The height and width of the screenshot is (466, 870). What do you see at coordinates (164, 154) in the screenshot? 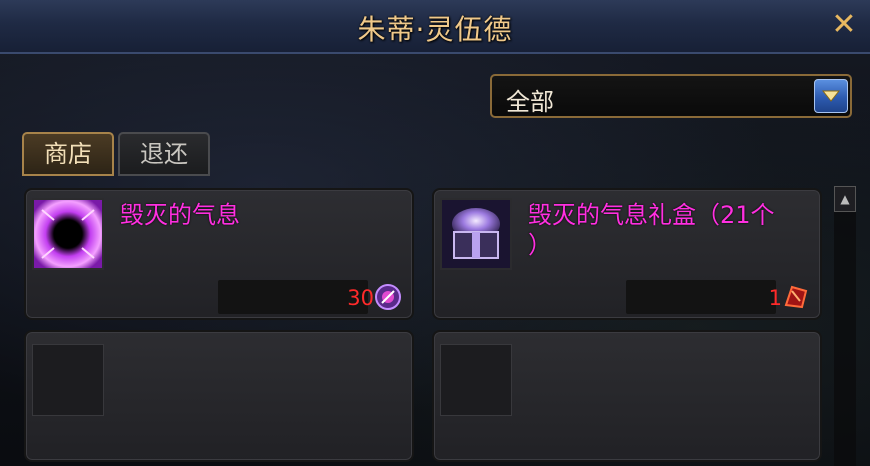
I see `tab-return: 退还` at bounding box center [164, 154].